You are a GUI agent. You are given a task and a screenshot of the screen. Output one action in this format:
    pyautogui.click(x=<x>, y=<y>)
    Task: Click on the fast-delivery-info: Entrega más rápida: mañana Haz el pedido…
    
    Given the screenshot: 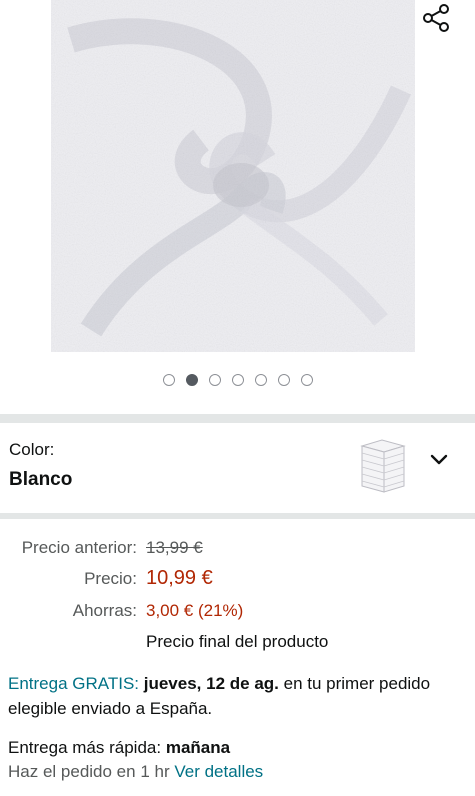 What is the action you would take?
    pyautogui.click(x=238, y=760)
    